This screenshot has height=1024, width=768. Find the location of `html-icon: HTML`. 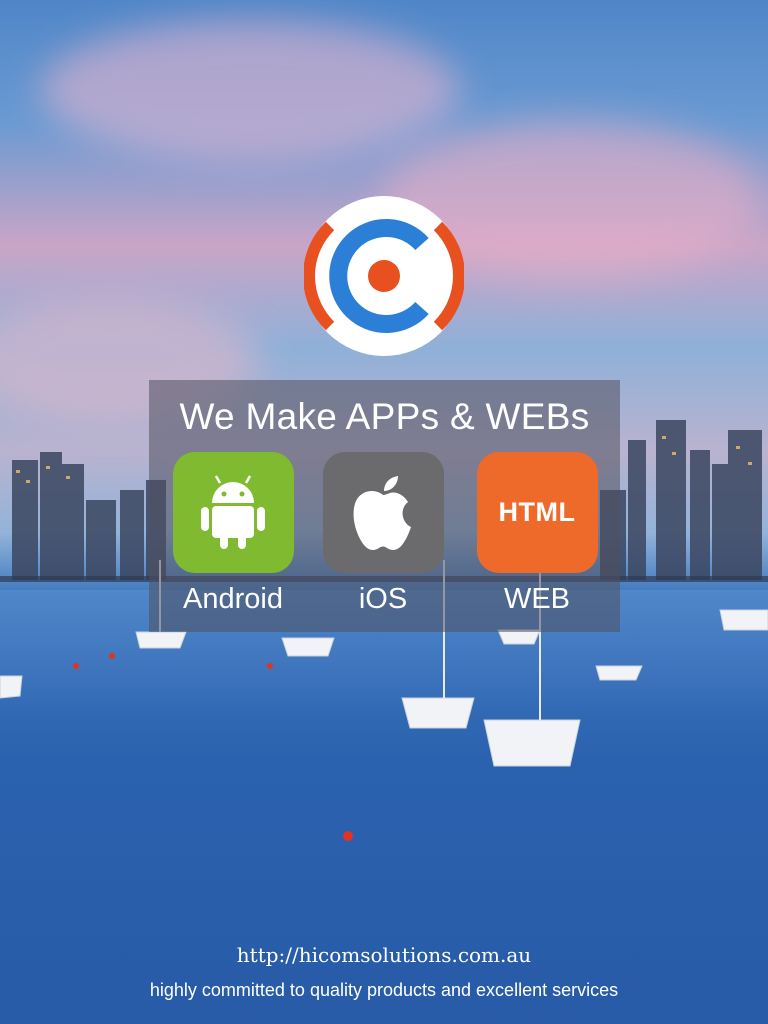

html-icon: HTML is located at coordinates (537, 512).